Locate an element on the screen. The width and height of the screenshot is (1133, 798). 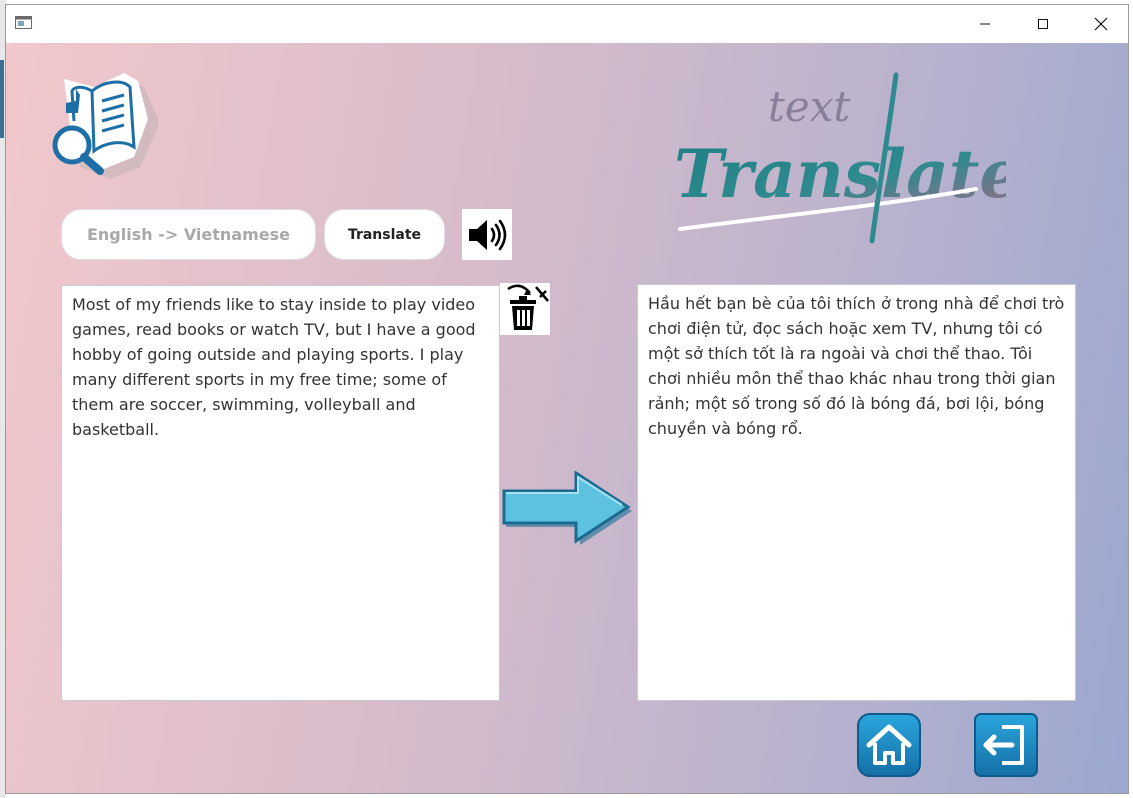
speak-button is located at coordinates (487, 234).